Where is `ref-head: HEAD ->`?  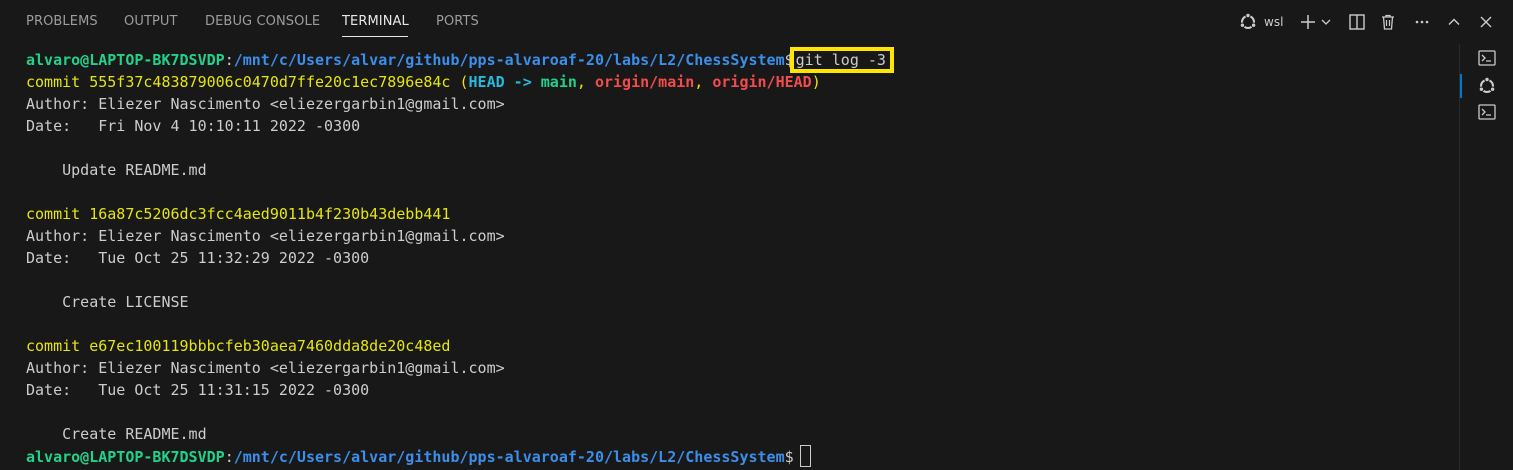 ref-head: HEAD -> is located at coordinates (504, 82).